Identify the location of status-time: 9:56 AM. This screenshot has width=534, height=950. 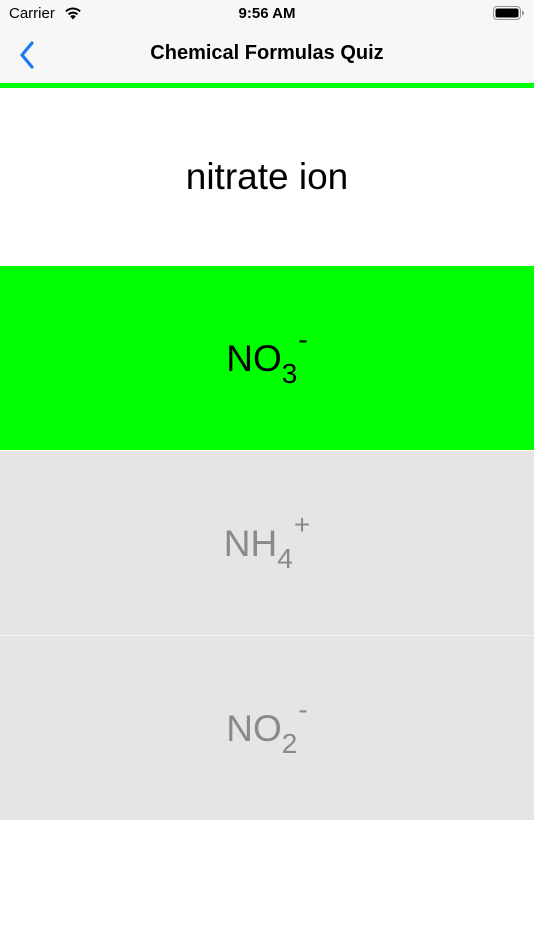
(267, 13).